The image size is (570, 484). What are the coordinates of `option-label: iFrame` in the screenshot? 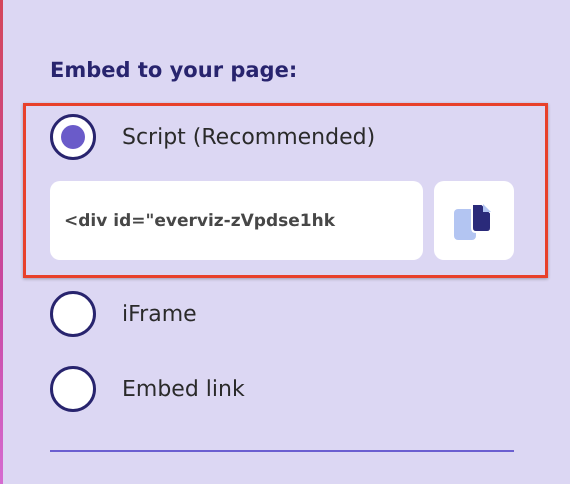 It's located at (159, 314).